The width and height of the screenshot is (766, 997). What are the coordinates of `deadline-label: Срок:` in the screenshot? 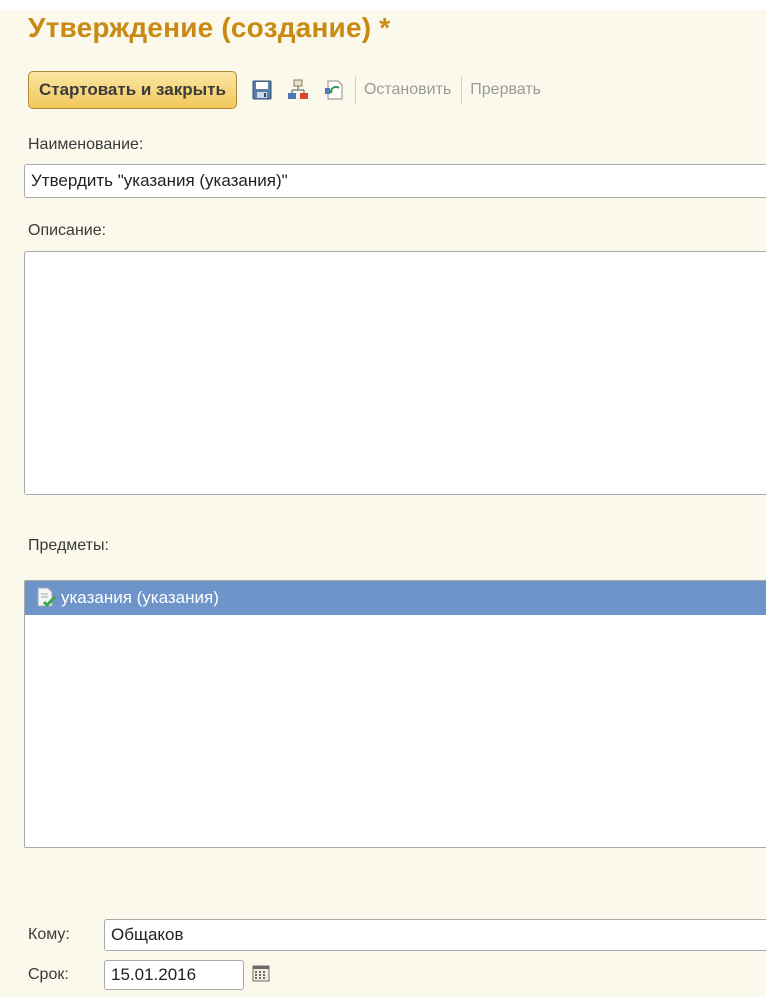 It's located at (48, 974).